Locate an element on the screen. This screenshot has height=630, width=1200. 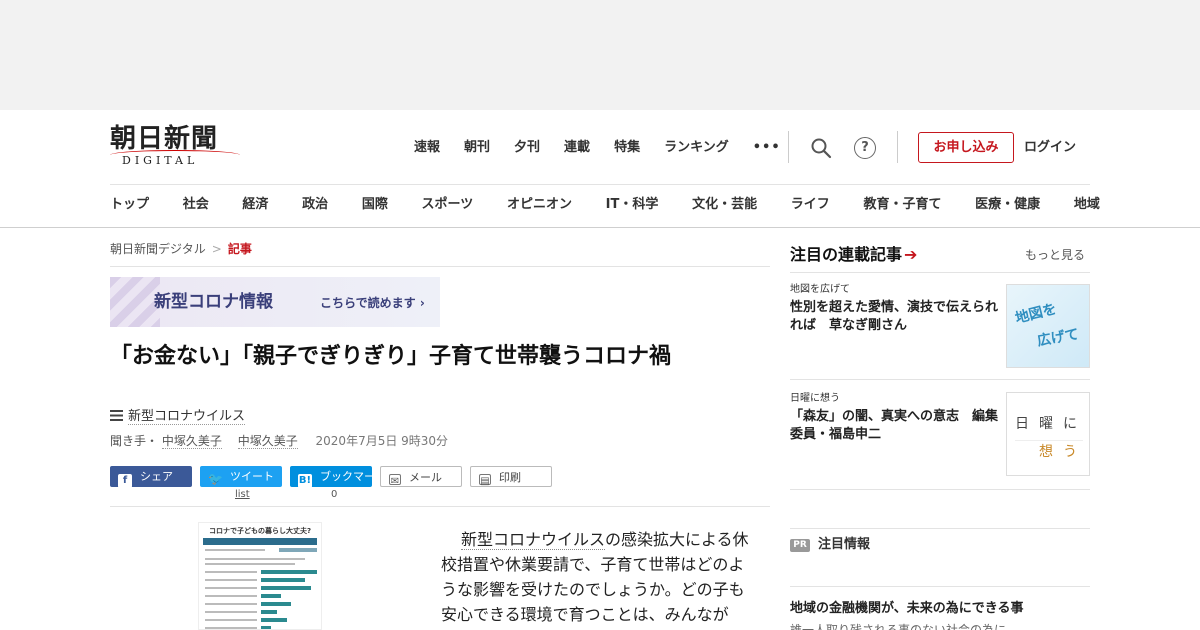
share-divider is located at coordinates (440, 506).